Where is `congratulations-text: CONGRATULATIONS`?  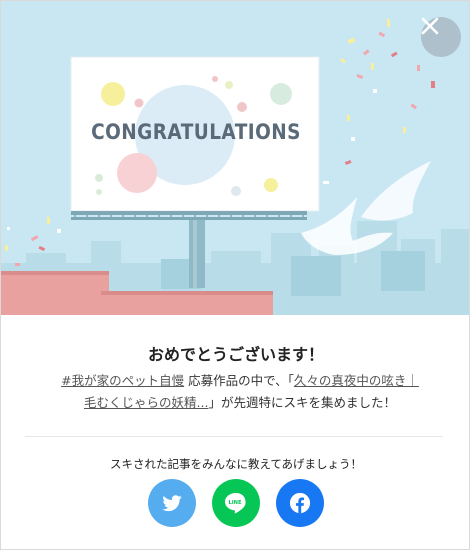
congratulations-text: CONGRATULATIONS is located at coordinates (196, 132).